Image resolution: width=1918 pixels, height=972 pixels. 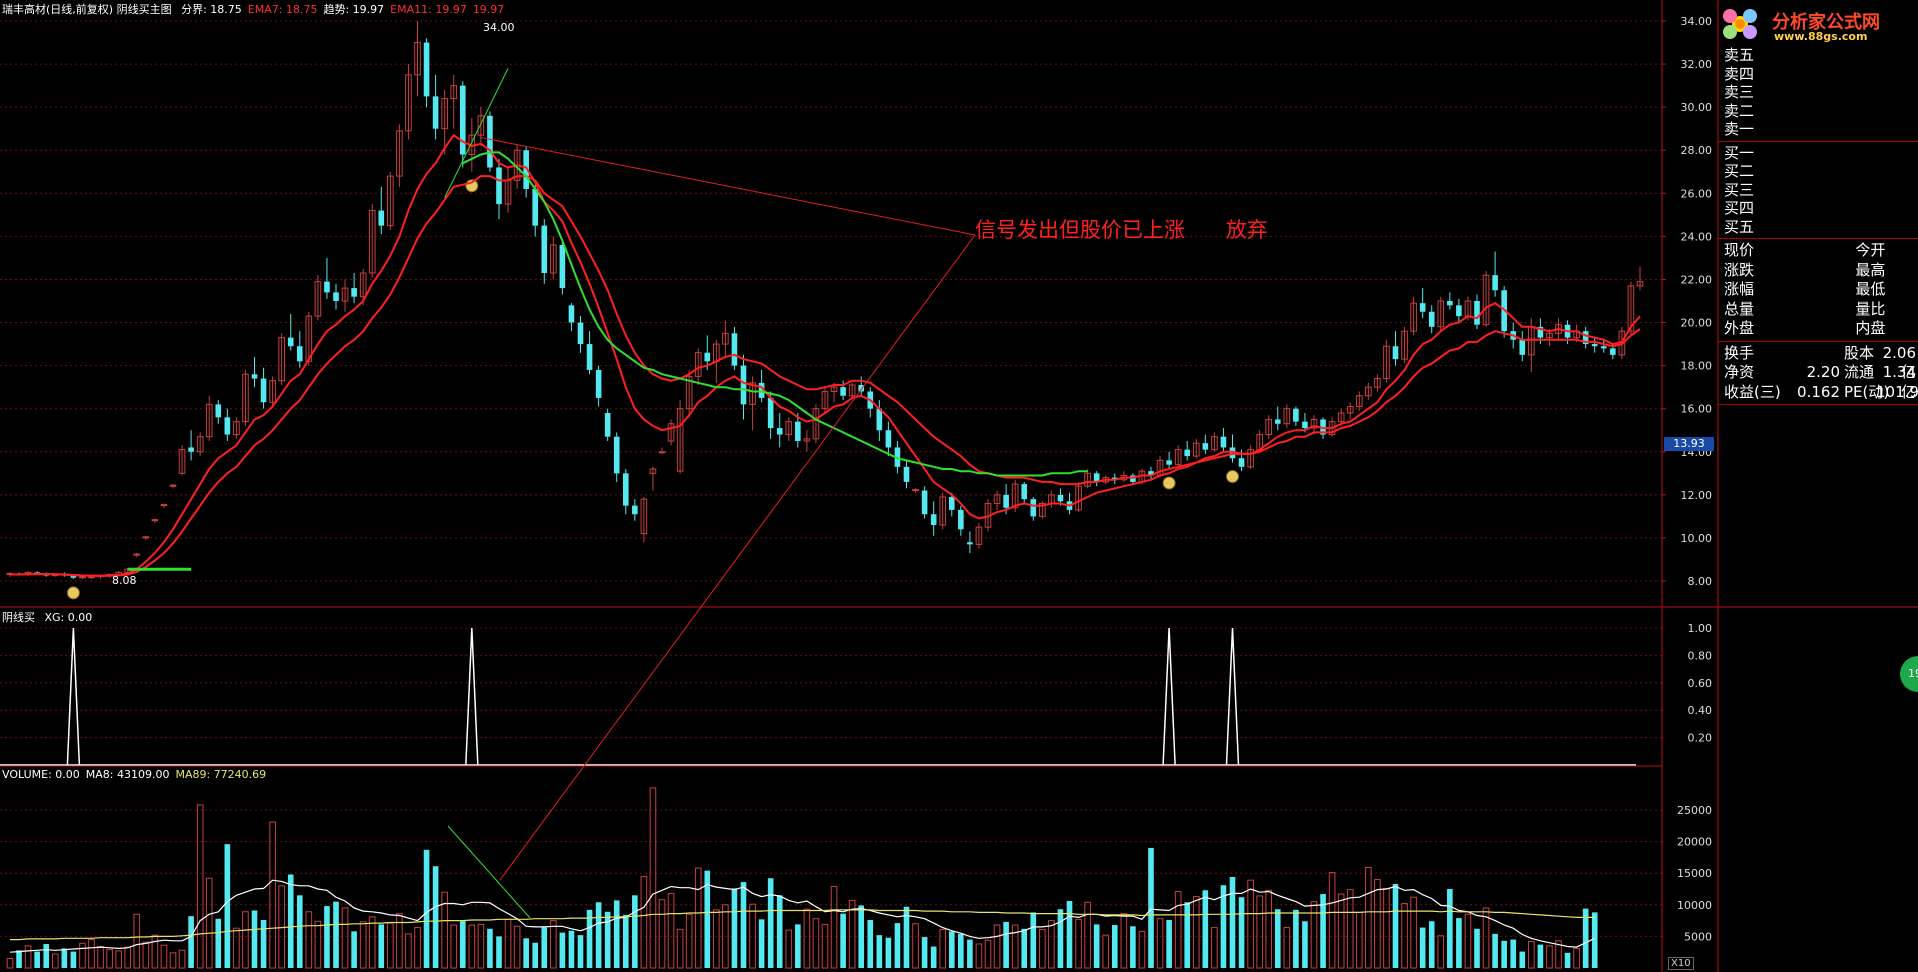 I want to click on volume-ma89-line, so click(x=802, y=925).